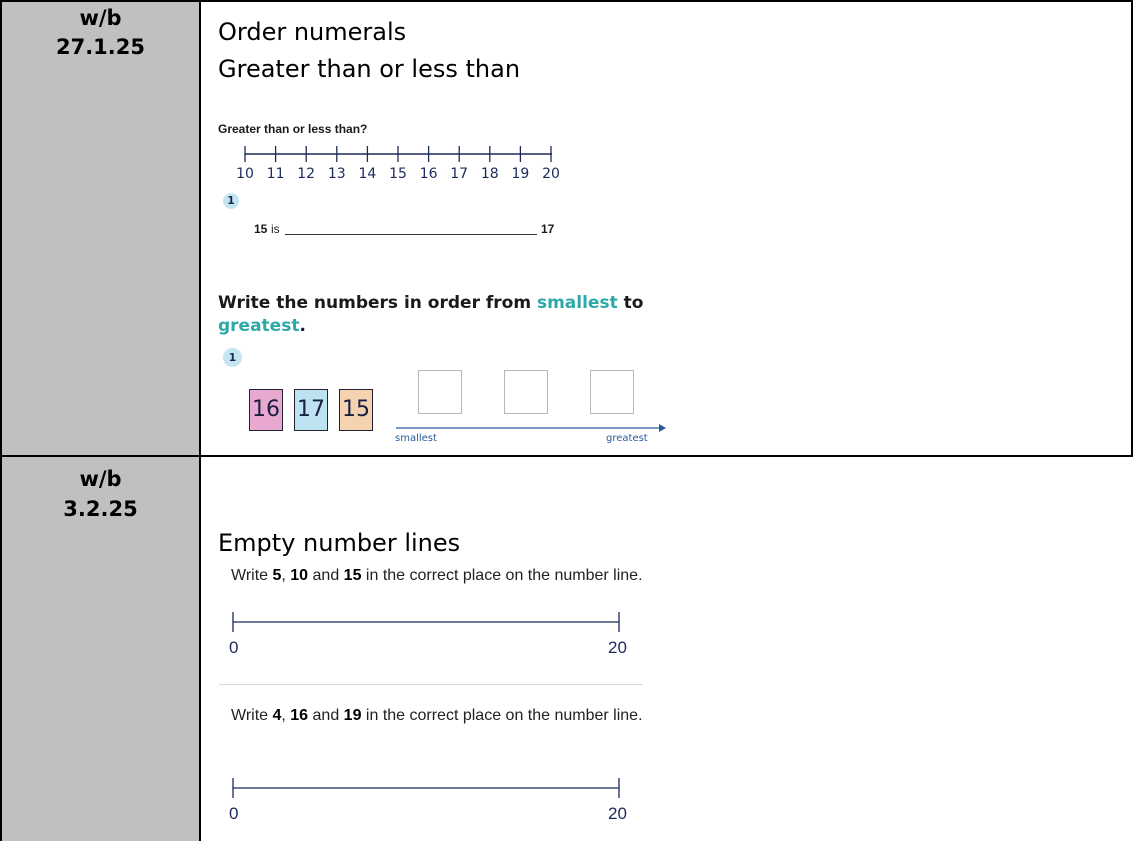  I want to click on column-divider, so click(200, 420).